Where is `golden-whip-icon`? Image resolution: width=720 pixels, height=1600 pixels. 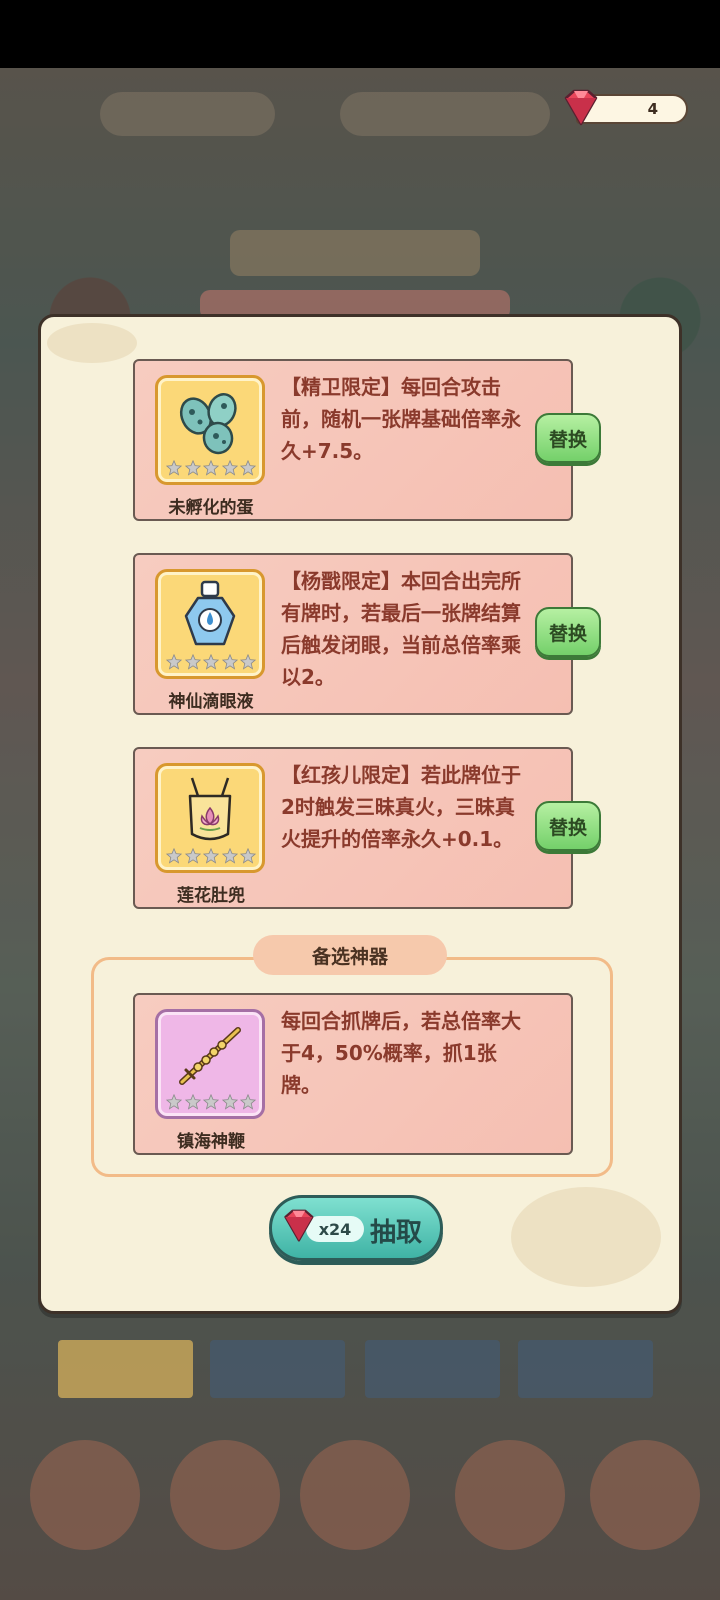 golden-whip-icon is located at coordinates (210, 1056).